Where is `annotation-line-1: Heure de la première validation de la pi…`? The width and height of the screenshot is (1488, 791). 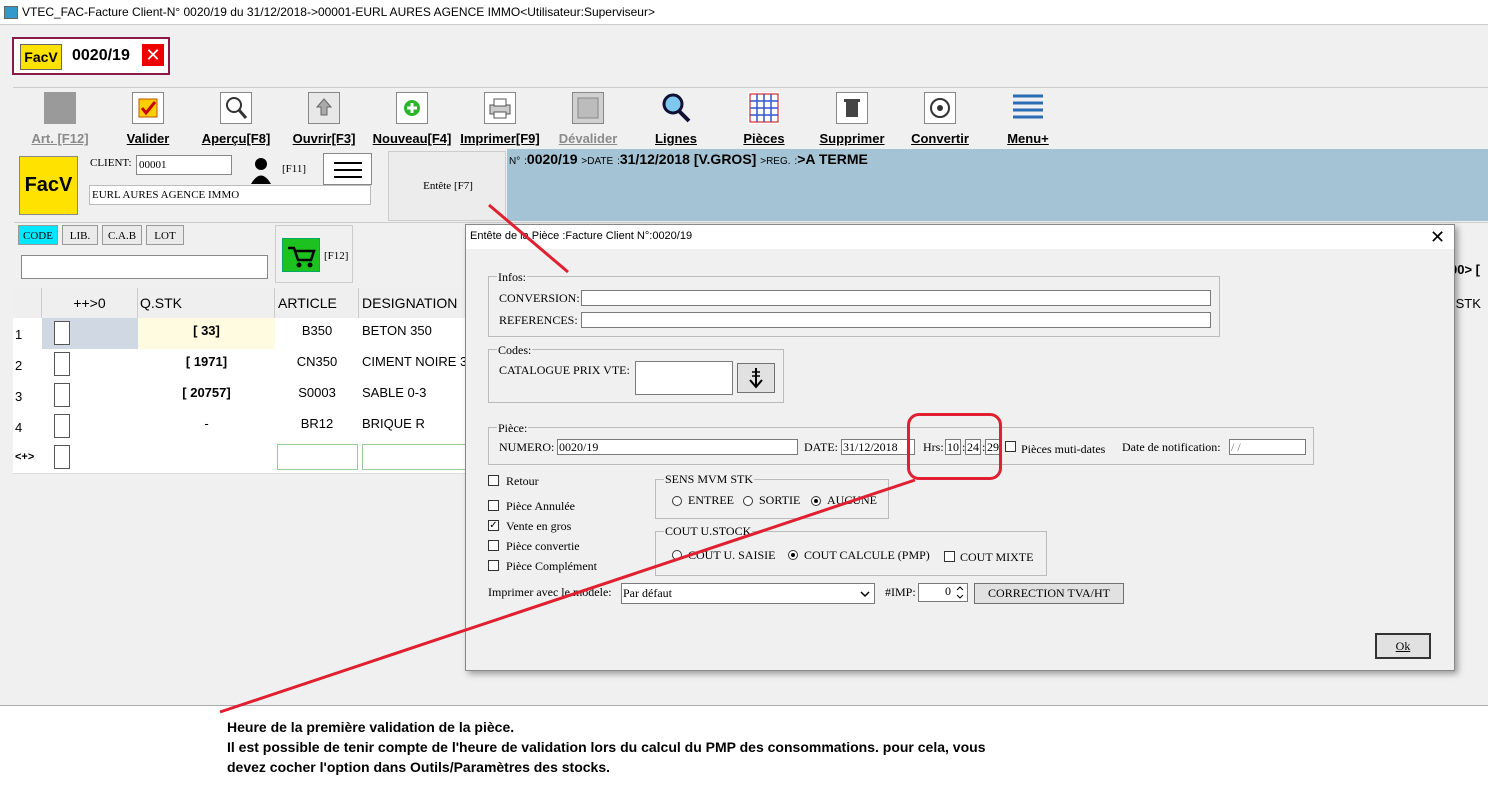
annotation-line-1: Heure de la première validation de la pi… is located at coordinates (371, 727).